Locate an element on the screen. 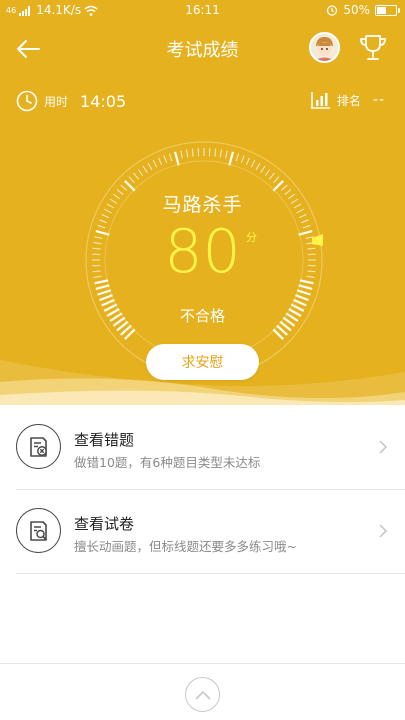  exam-paper-search-icon is located at coordinates (38, 530).